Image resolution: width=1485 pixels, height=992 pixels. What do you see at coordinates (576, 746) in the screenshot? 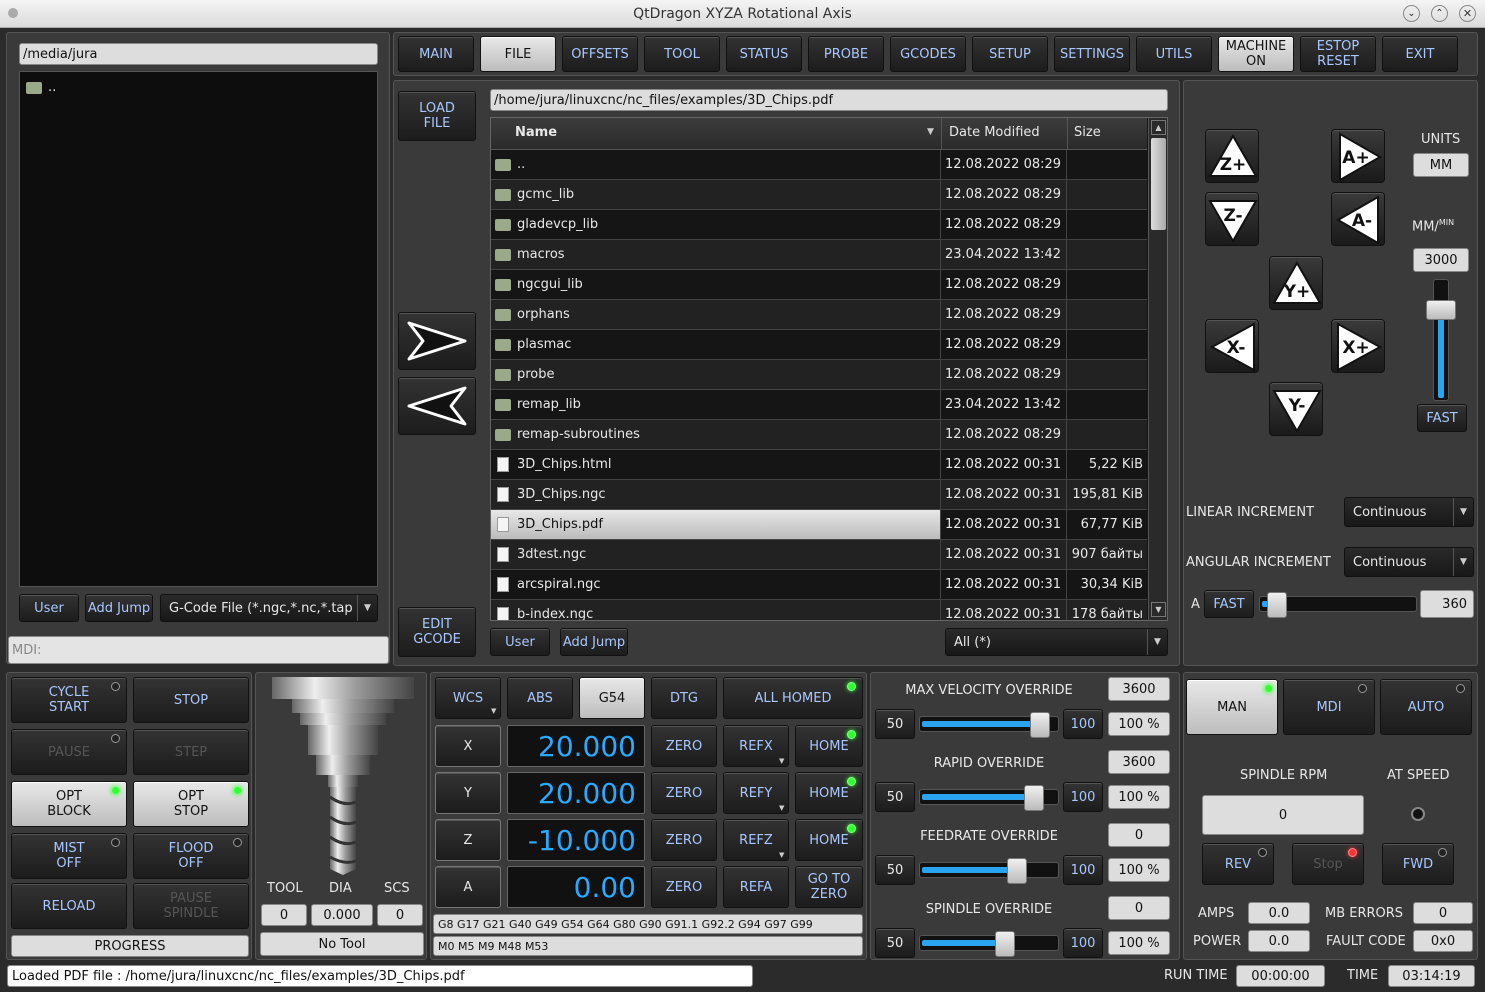
I see `axis-x-dro: 20.000` at bounding box center [576, 746].